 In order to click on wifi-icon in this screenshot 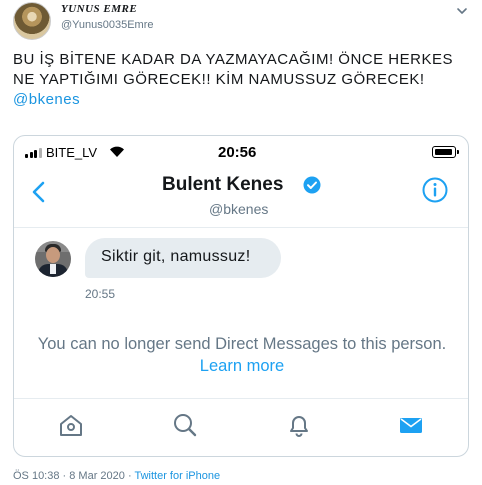, I will do `click(117, 151)`.